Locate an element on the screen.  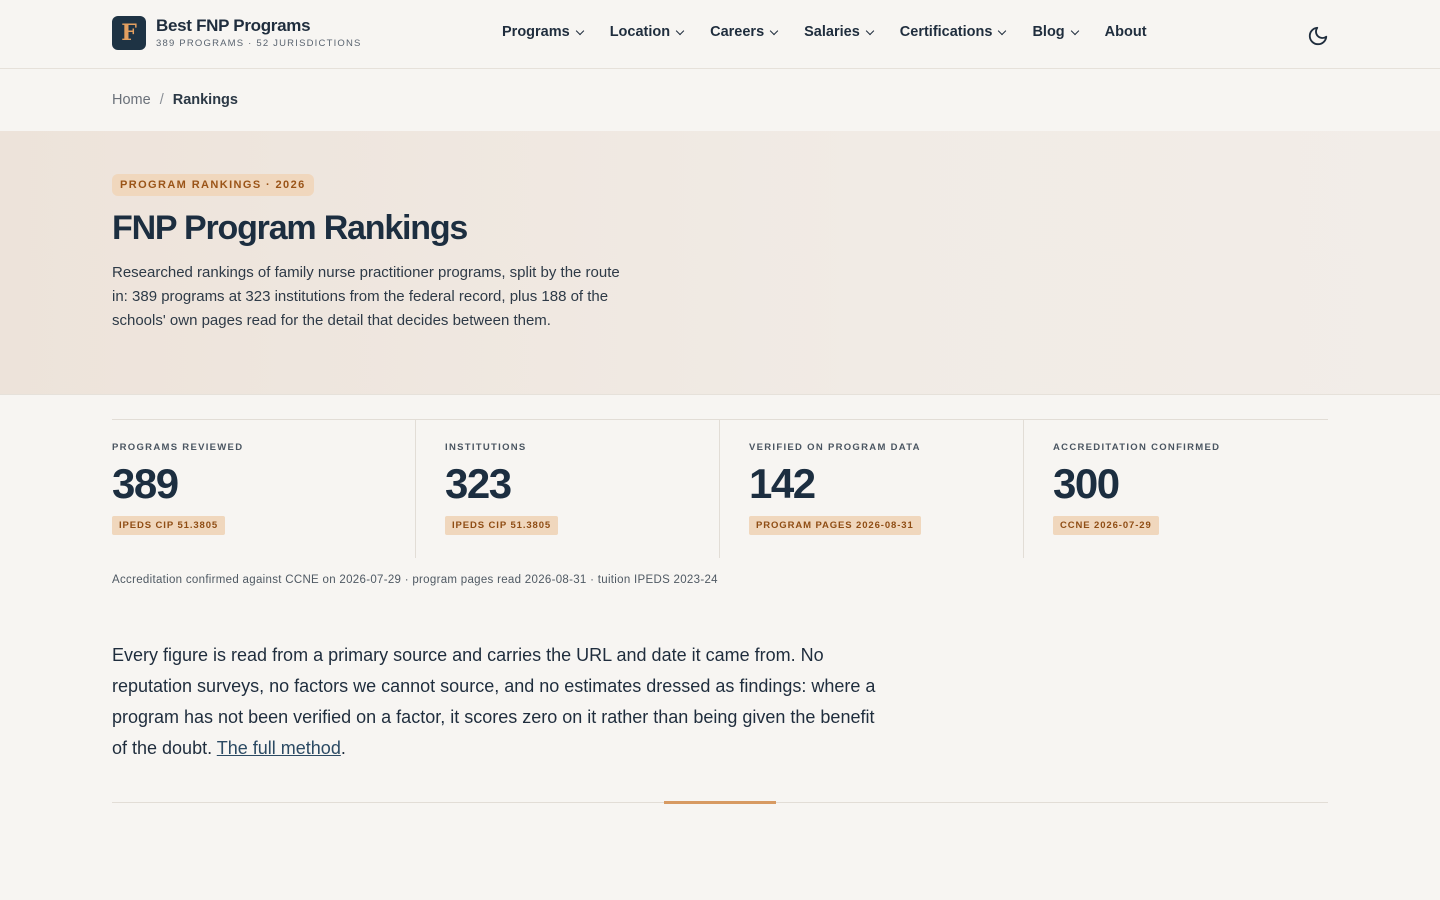
nav-label: Certifications is located at coordinates (946, 32).